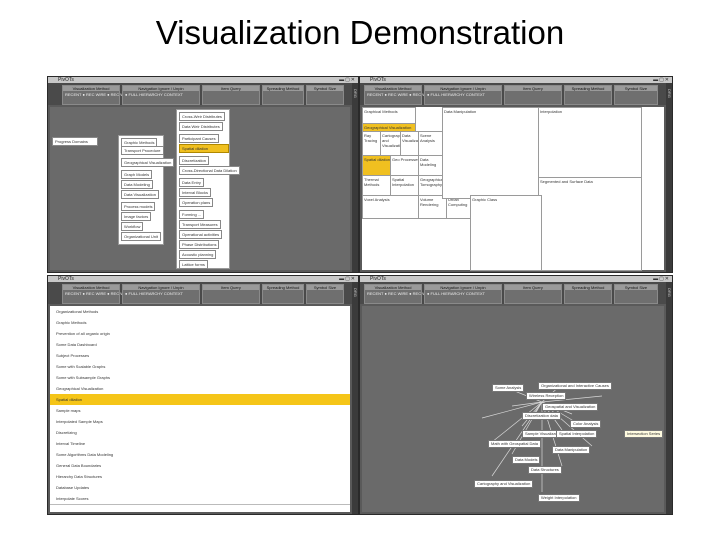 This screenshot has width=720, height=540. What do you see at coordinates (526, 460) in the screenshot?
I see `graph-node: Data Models` at bounding box center [526, 460].